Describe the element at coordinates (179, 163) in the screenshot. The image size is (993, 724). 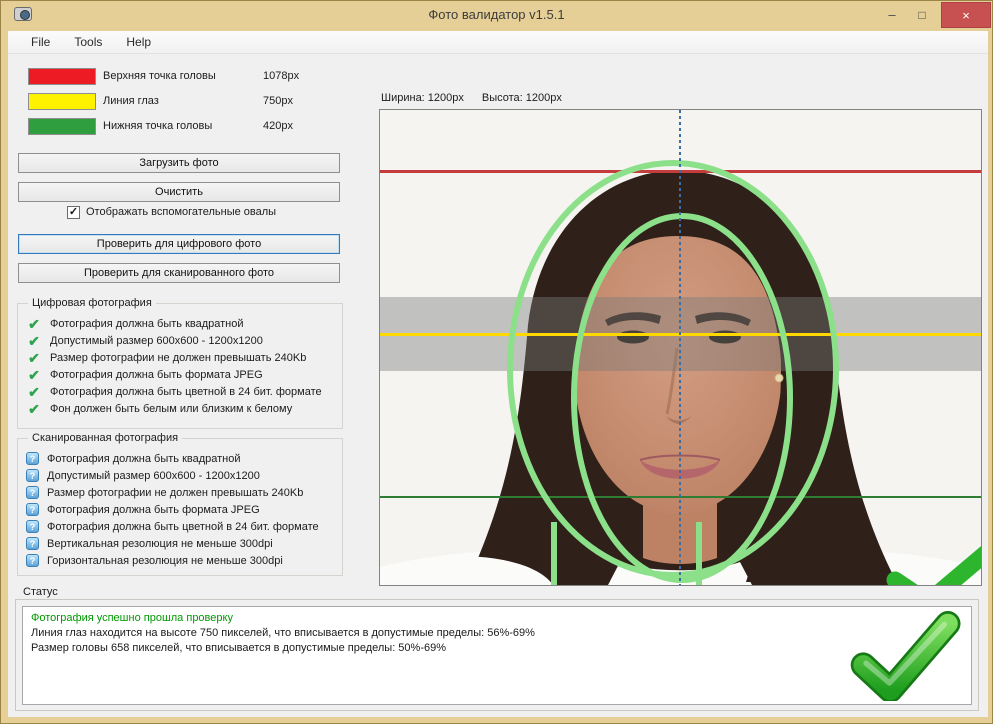
I see `load-photo-button: Загрузить фото` at that location.